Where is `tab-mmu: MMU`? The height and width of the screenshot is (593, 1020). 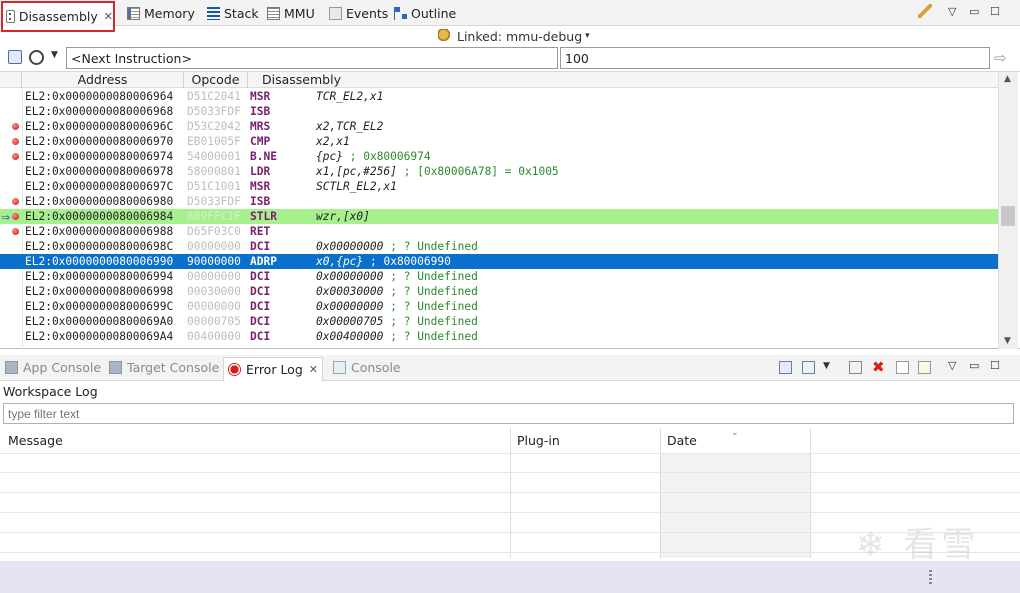
tab-mmu: MMU is located at coordinates (291, 13).